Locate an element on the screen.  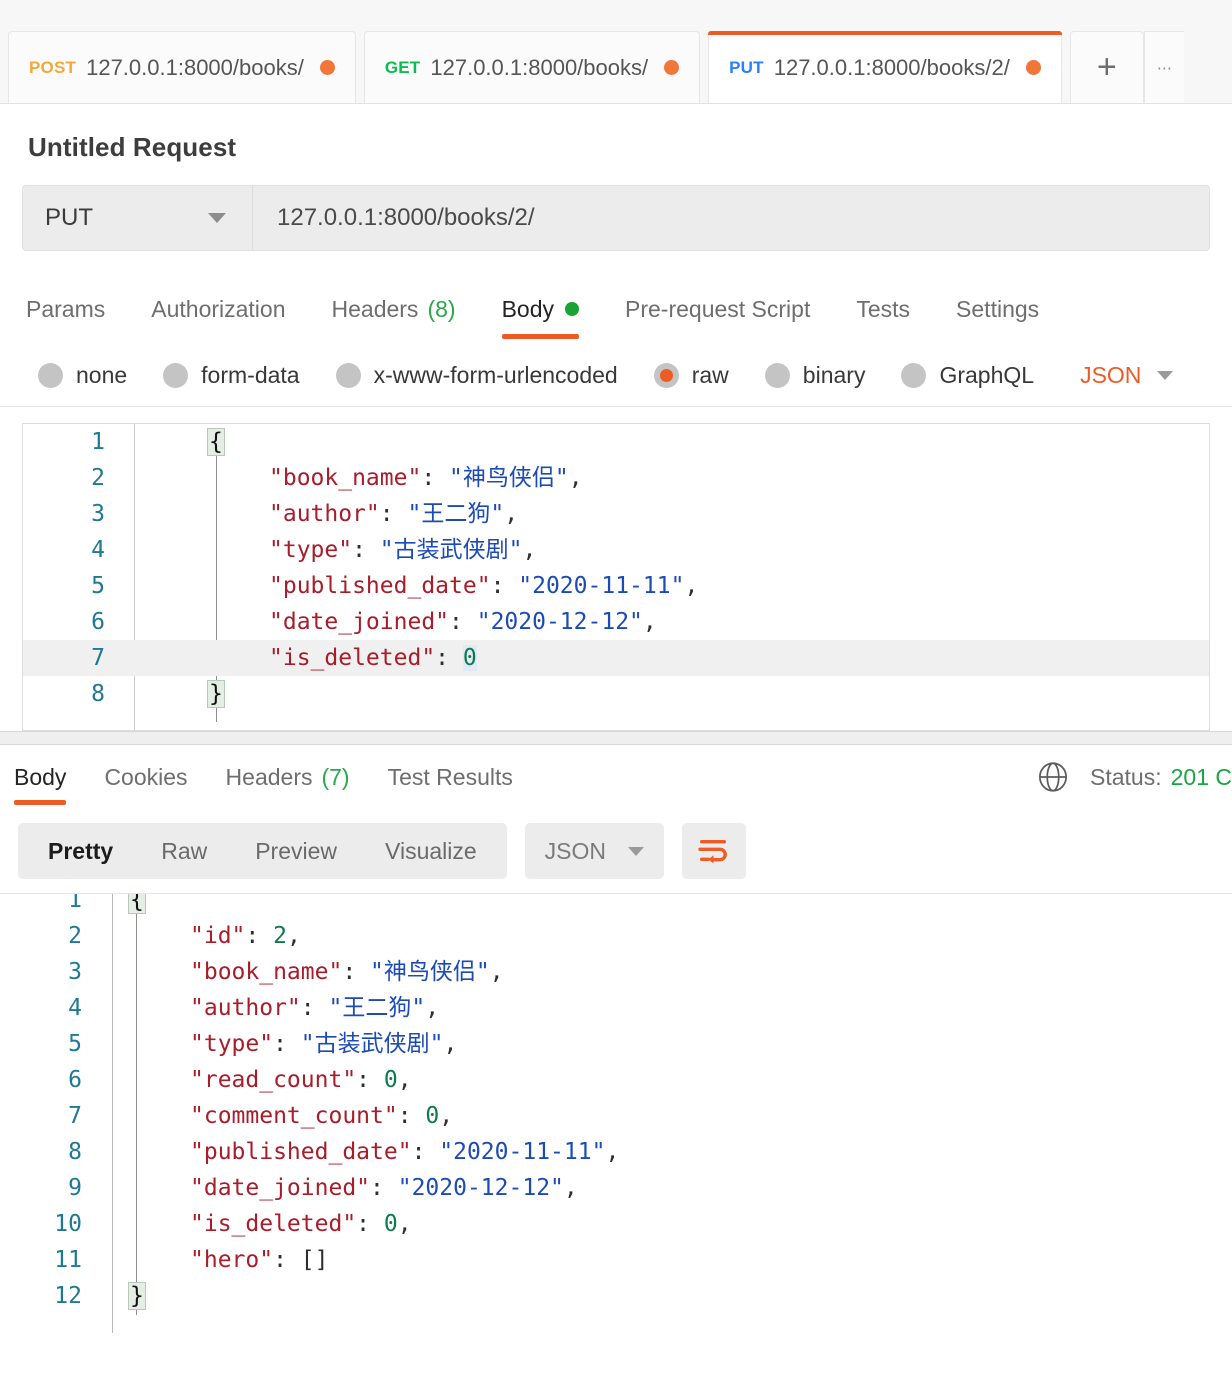
view-mode-visualize: Visualize is located at coordinates (431, 851).